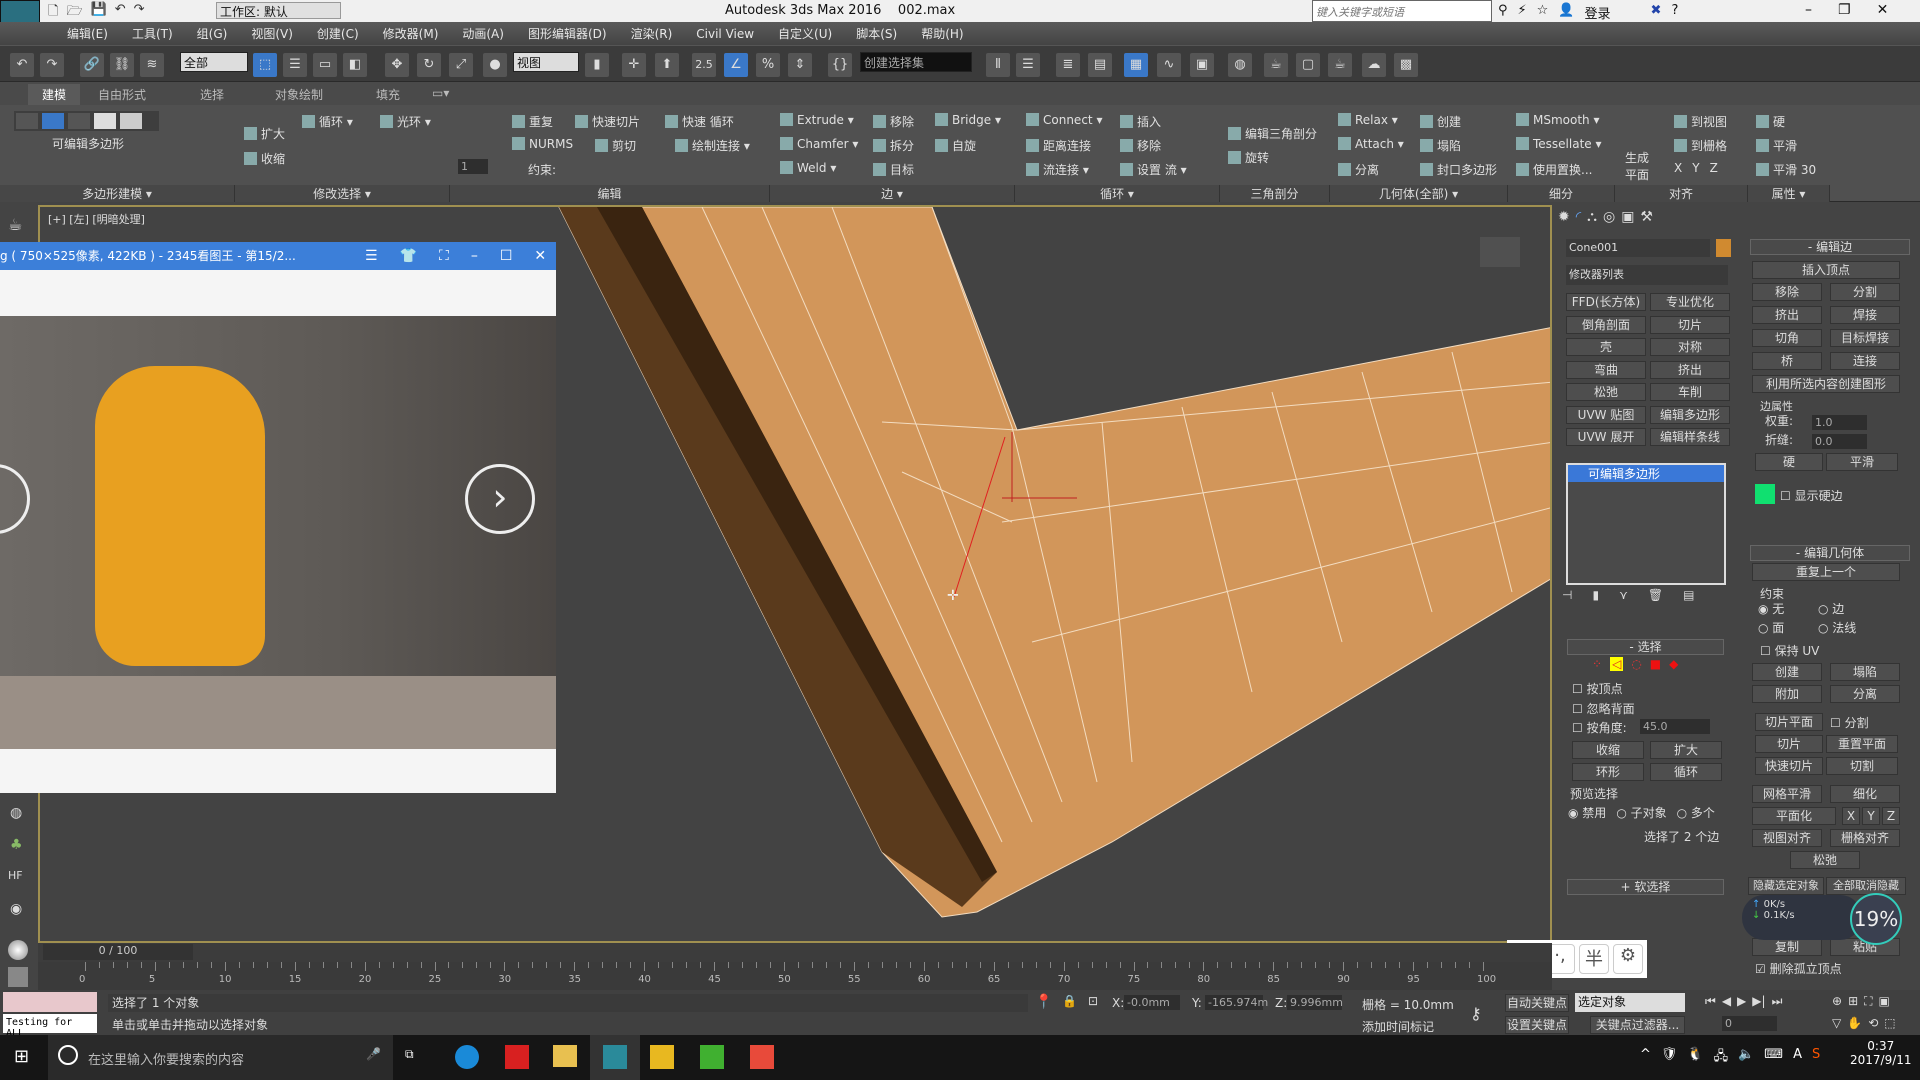 The image size is (1920, 1080). I want to click on constraint-edge-radio: ○ 边, so click(1848, 608).